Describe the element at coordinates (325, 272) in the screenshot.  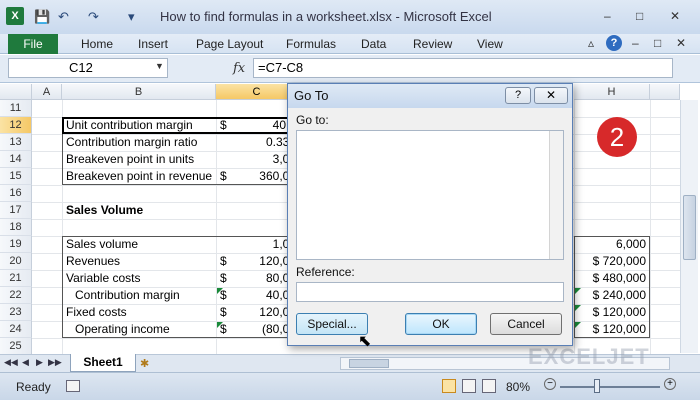
I see `reference-label: Reference:` at that location.